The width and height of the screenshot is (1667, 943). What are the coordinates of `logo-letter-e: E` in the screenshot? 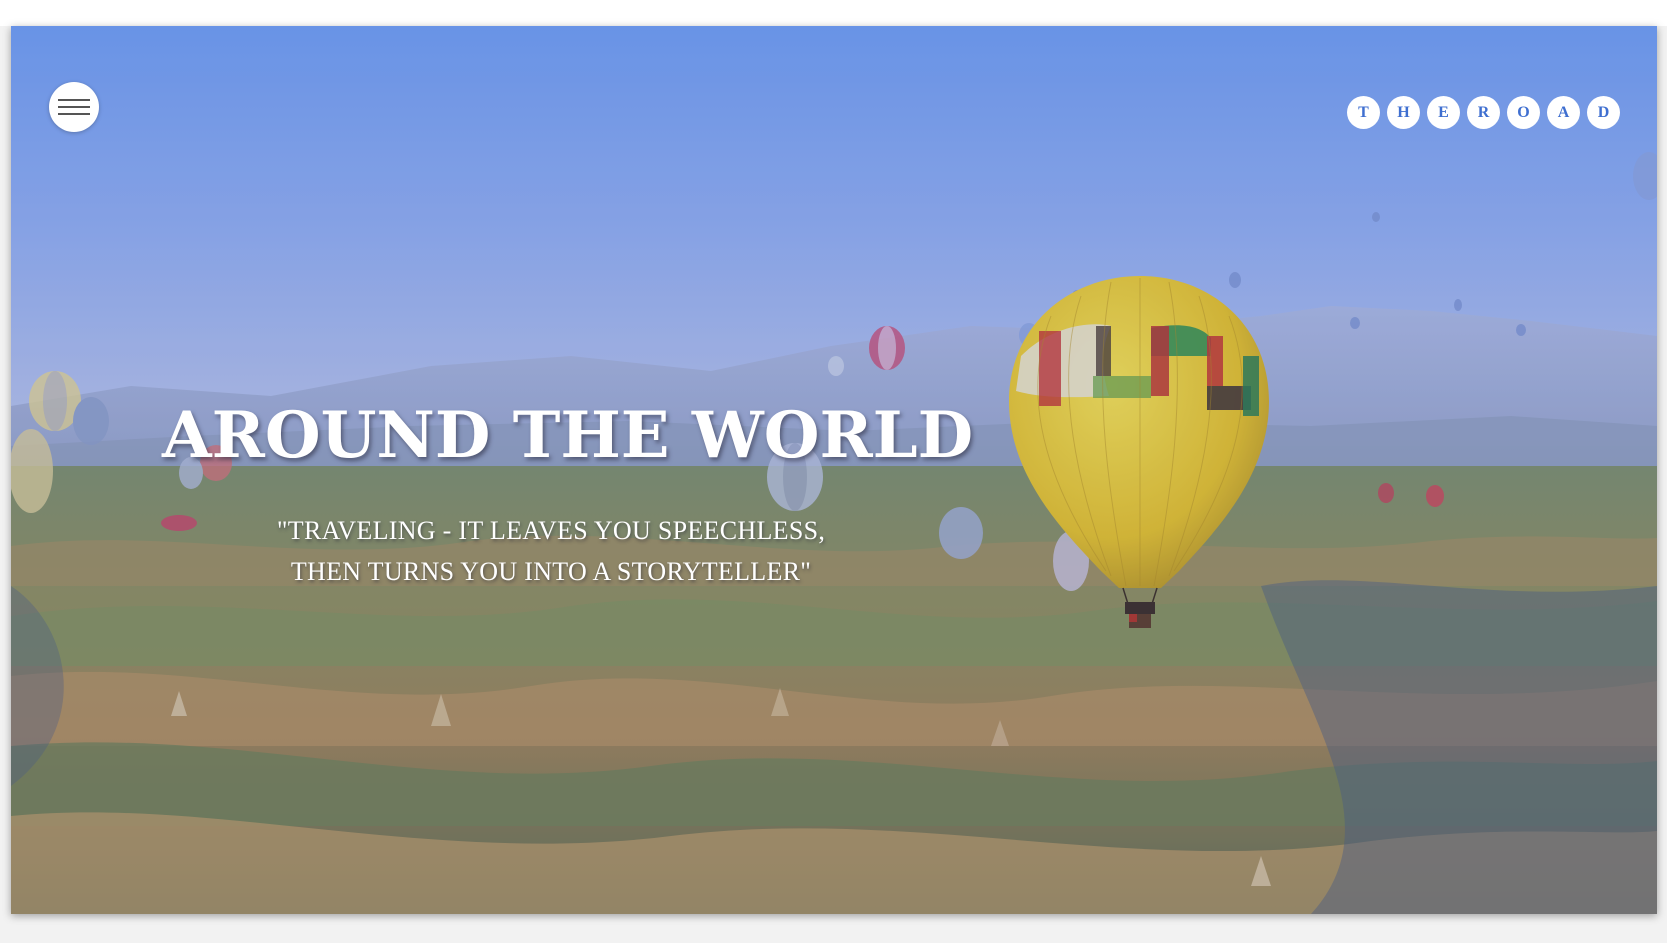 It's located at (1443, 112).